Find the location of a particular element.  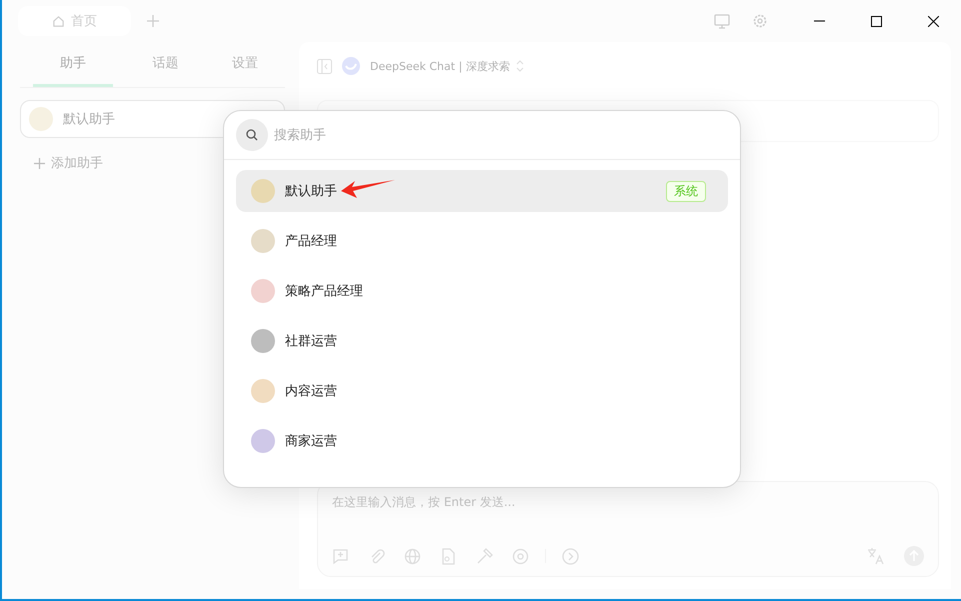

translate-icon is located at coordinates (876, 556).